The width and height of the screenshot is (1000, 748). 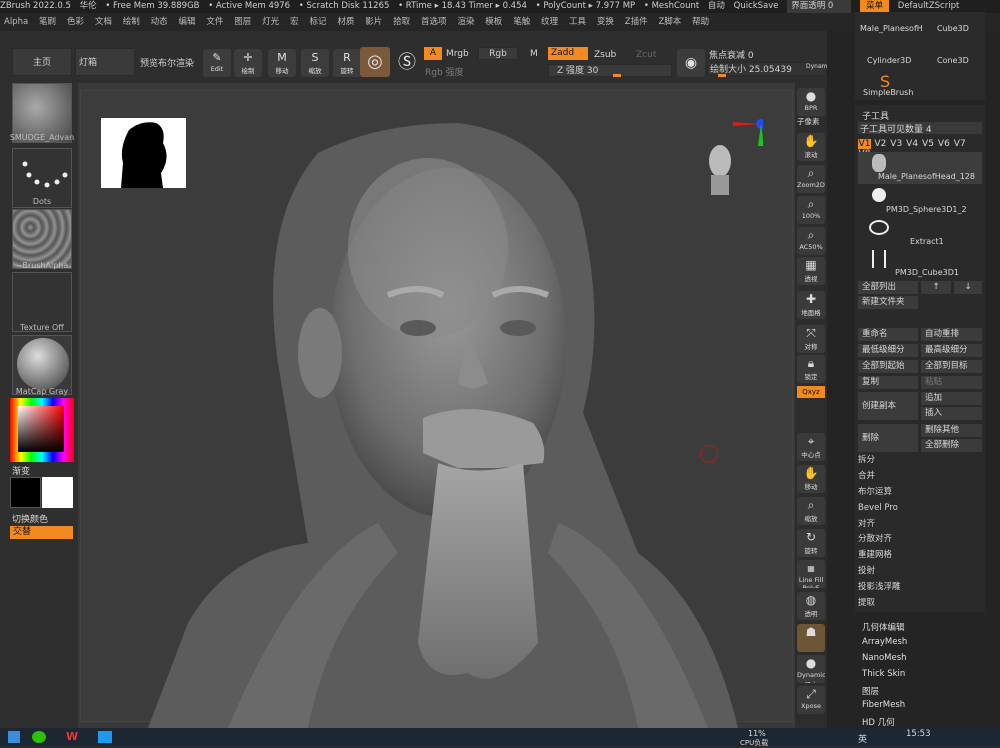 I want to click on all-to-top-button: 全部到起始, so click(x=888, y=366).